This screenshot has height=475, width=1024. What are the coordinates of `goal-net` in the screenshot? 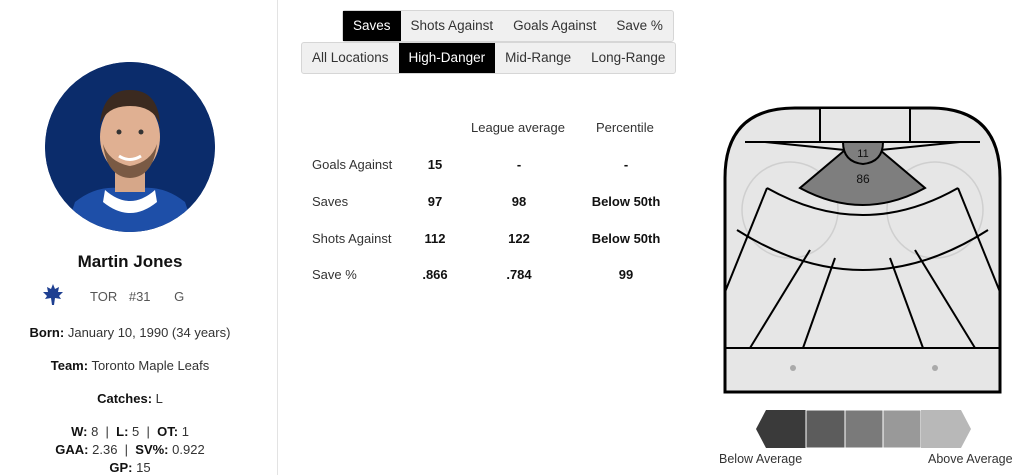 It's located at (865, 125).